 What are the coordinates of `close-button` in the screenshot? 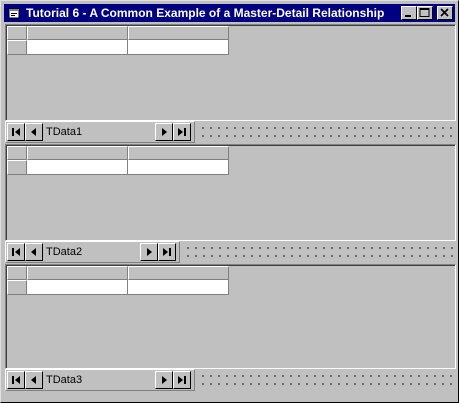 It's located at (445, 13).